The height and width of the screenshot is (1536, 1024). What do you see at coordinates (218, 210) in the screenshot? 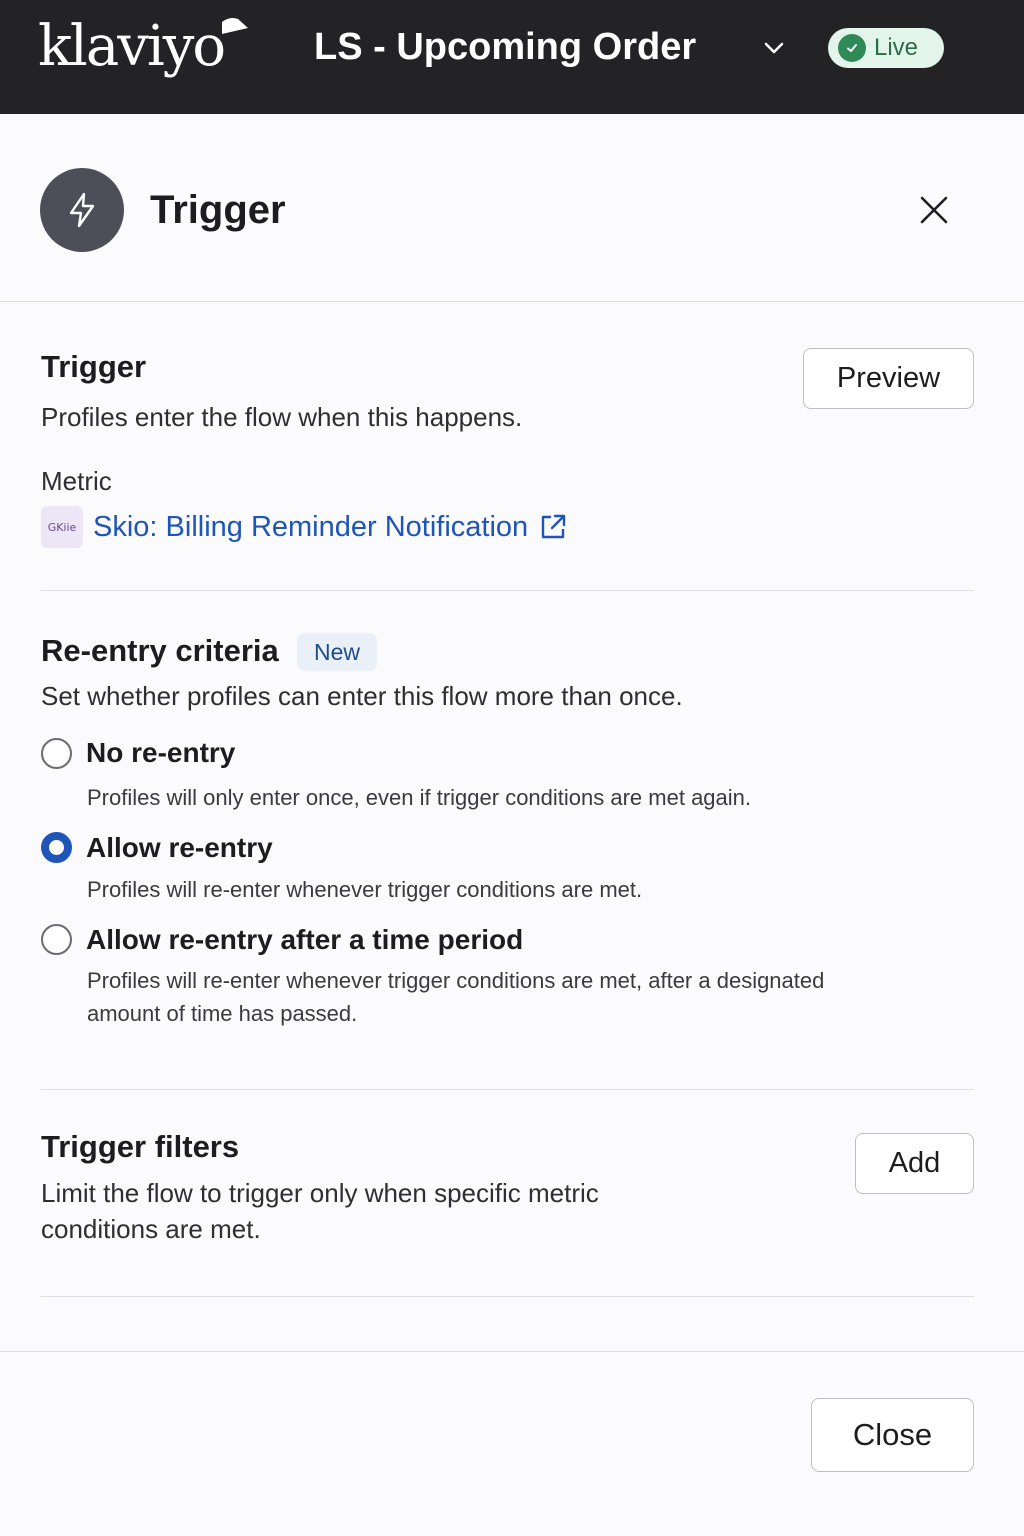
I see `panel-title: Trigger` at bounding box center [218, 210].